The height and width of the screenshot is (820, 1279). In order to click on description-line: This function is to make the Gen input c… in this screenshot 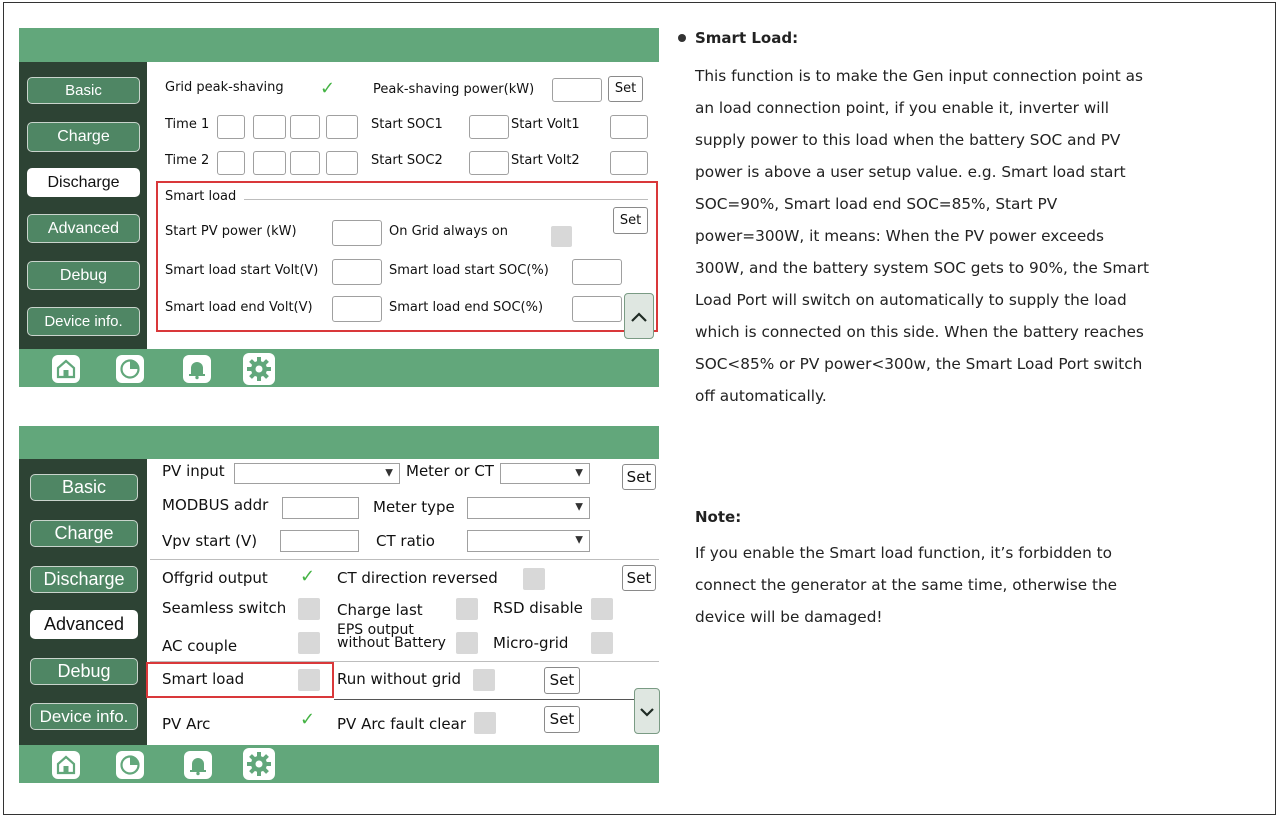, I will do `click(919, 76)`.